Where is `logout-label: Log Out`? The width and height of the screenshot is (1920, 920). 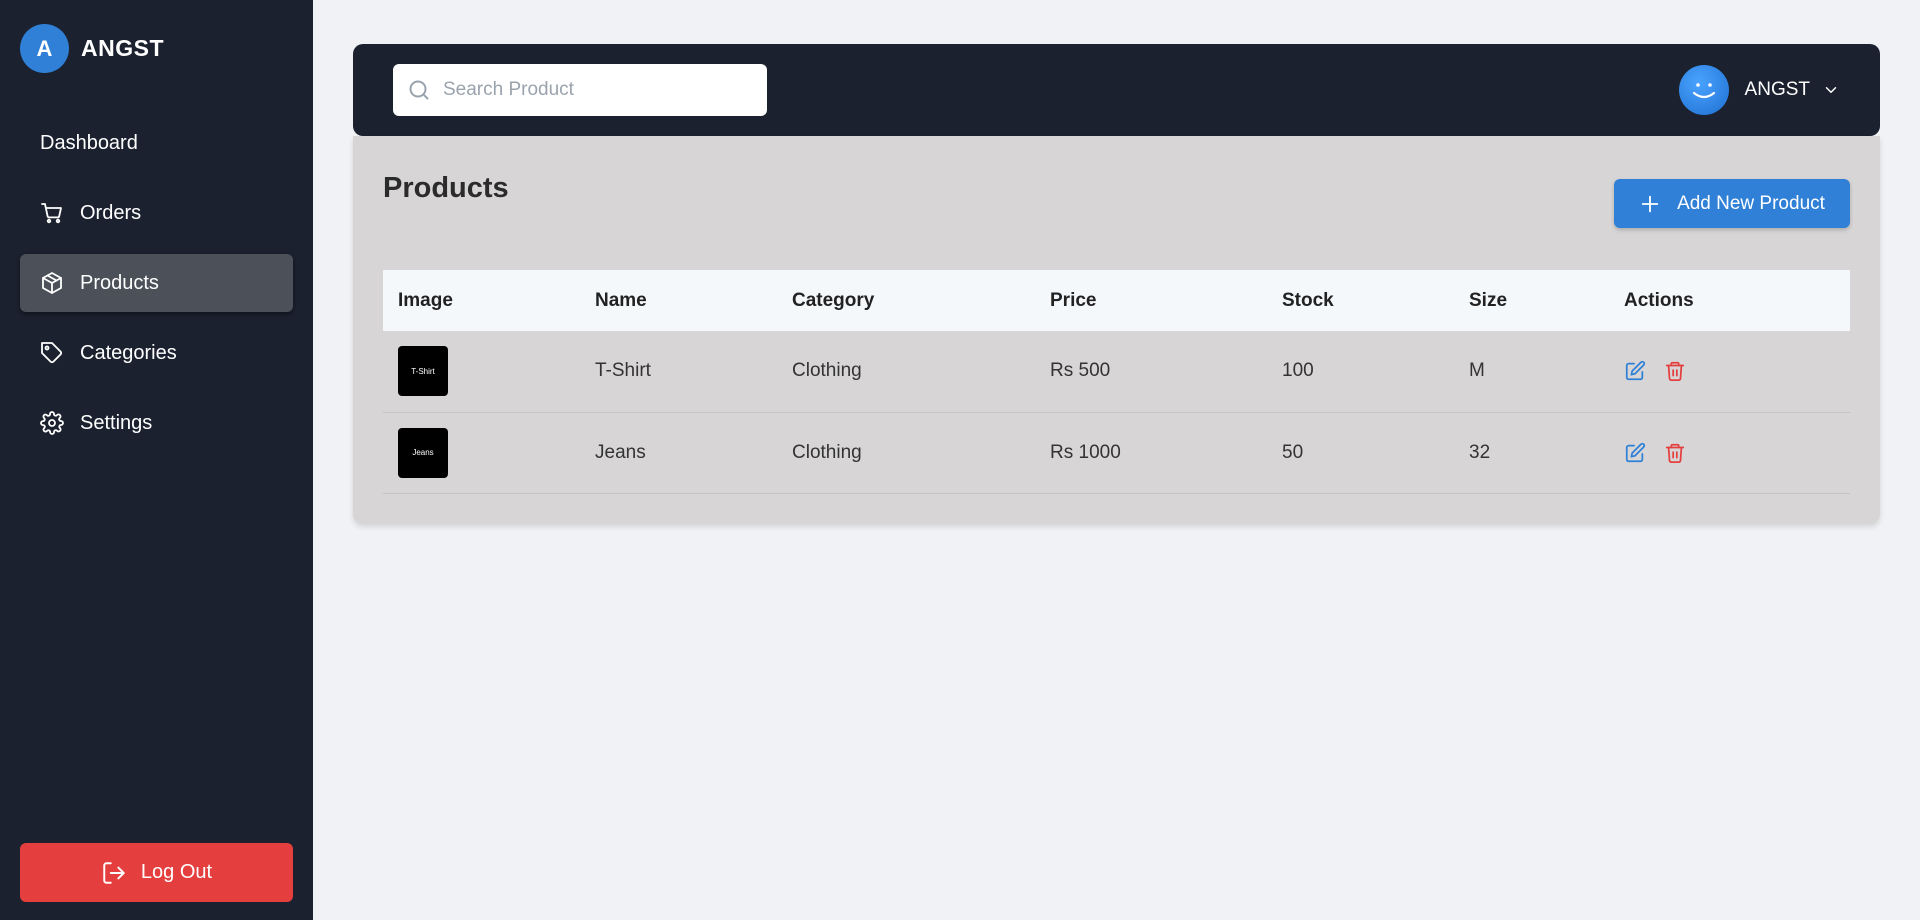 logout-label: Log Out is located at coordinates (176, 872).